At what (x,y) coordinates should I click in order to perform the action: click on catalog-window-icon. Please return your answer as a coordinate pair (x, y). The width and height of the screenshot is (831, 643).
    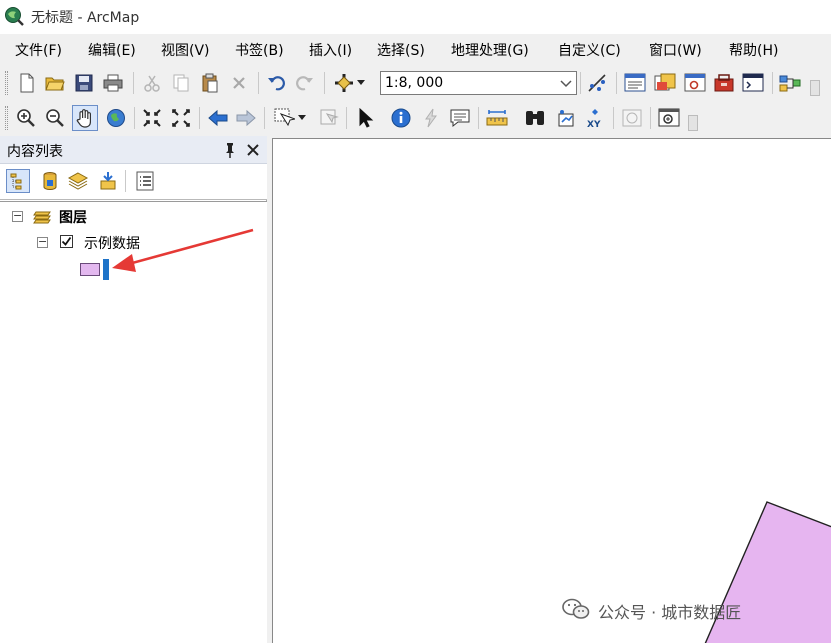
    Looking at the image, I should click on (665, 83).